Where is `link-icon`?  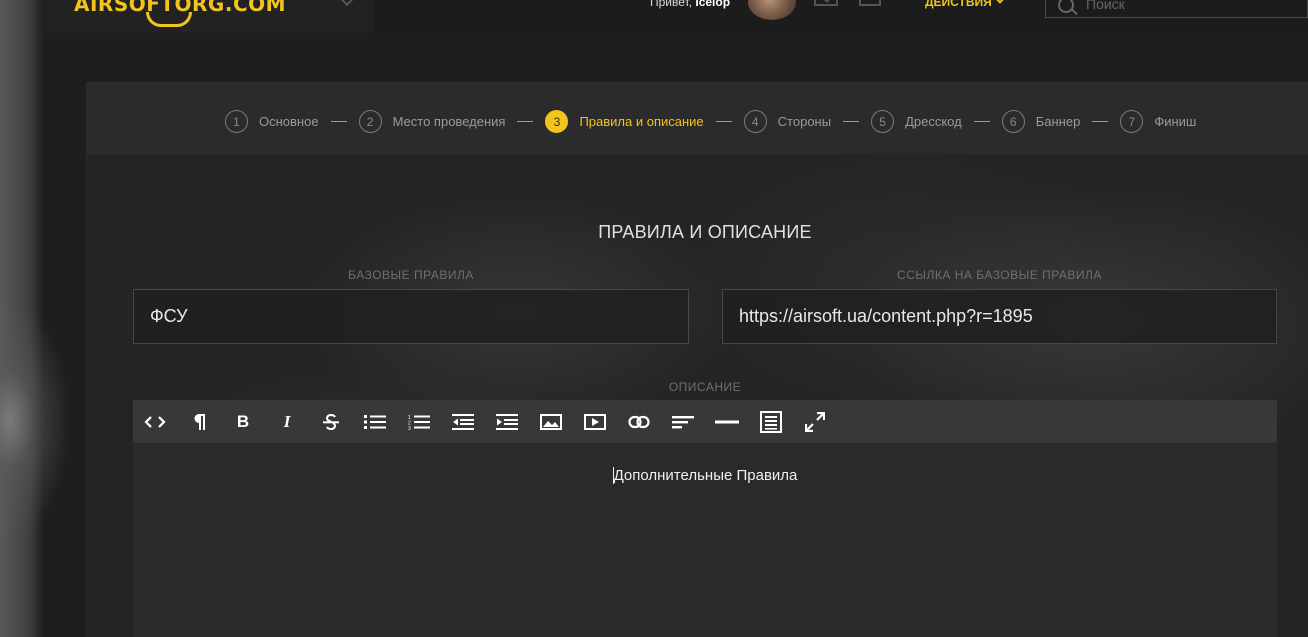
link-icon is located at coordinates (639, 421).